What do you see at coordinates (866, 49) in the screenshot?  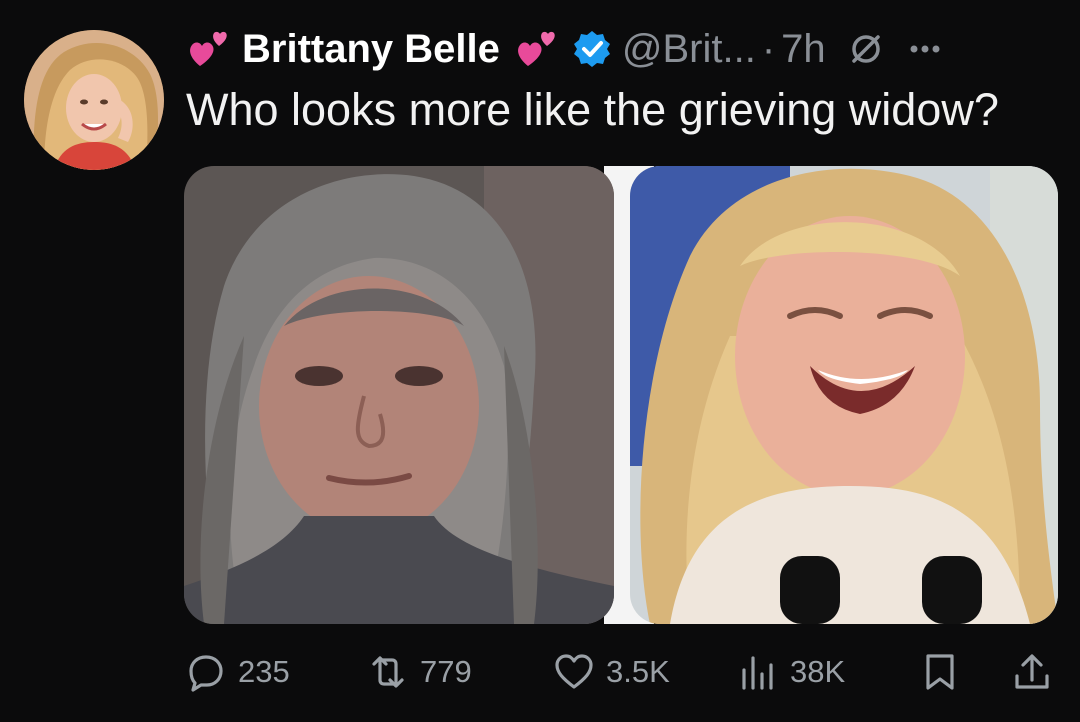 I see `mute-icon` at bounding box center [866, 49].